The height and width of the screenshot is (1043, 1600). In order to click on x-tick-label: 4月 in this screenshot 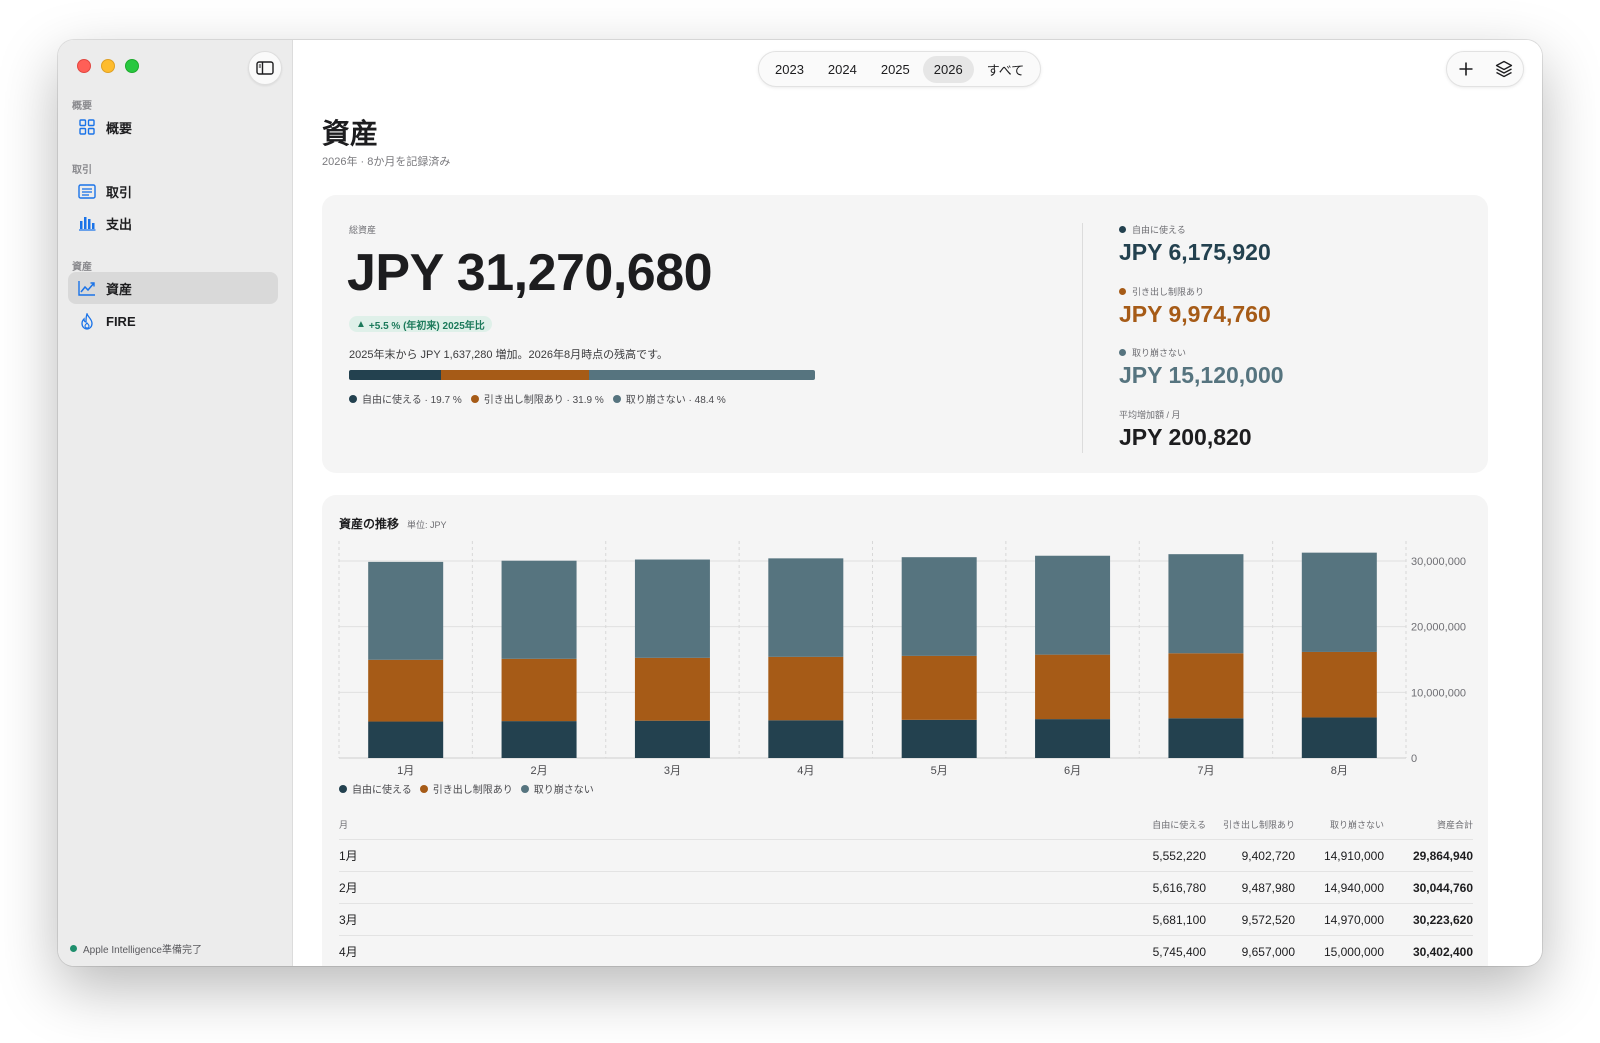, I will do `click(805, 771)`.